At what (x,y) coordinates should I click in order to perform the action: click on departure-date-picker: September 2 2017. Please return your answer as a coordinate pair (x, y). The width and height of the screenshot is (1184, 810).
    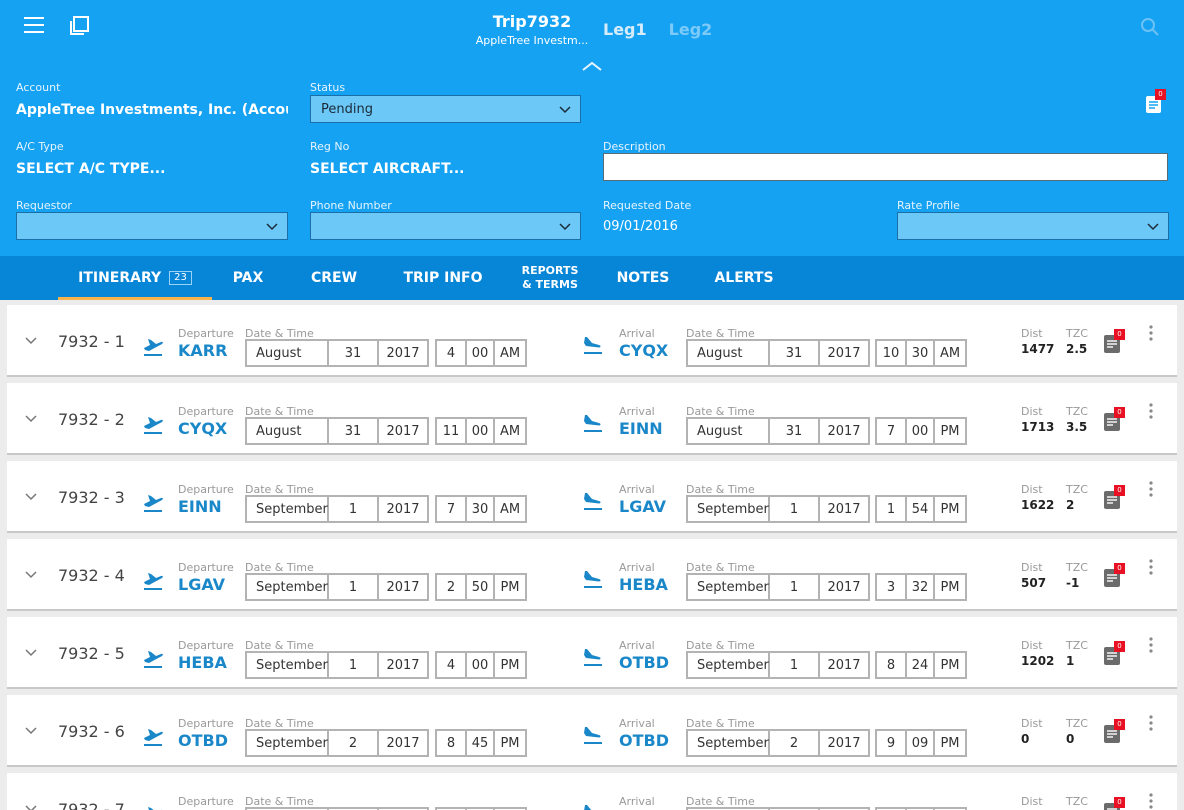
    Looking at the image, I should click on (337, 743).